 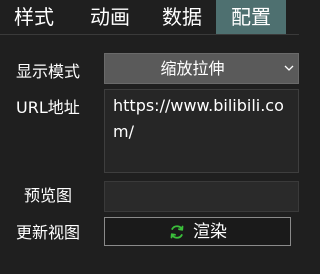 What do you see at coordinates (110, 17) in the screenshot?
I see `tab-animation: 动画` at bounding box center [110, 17].